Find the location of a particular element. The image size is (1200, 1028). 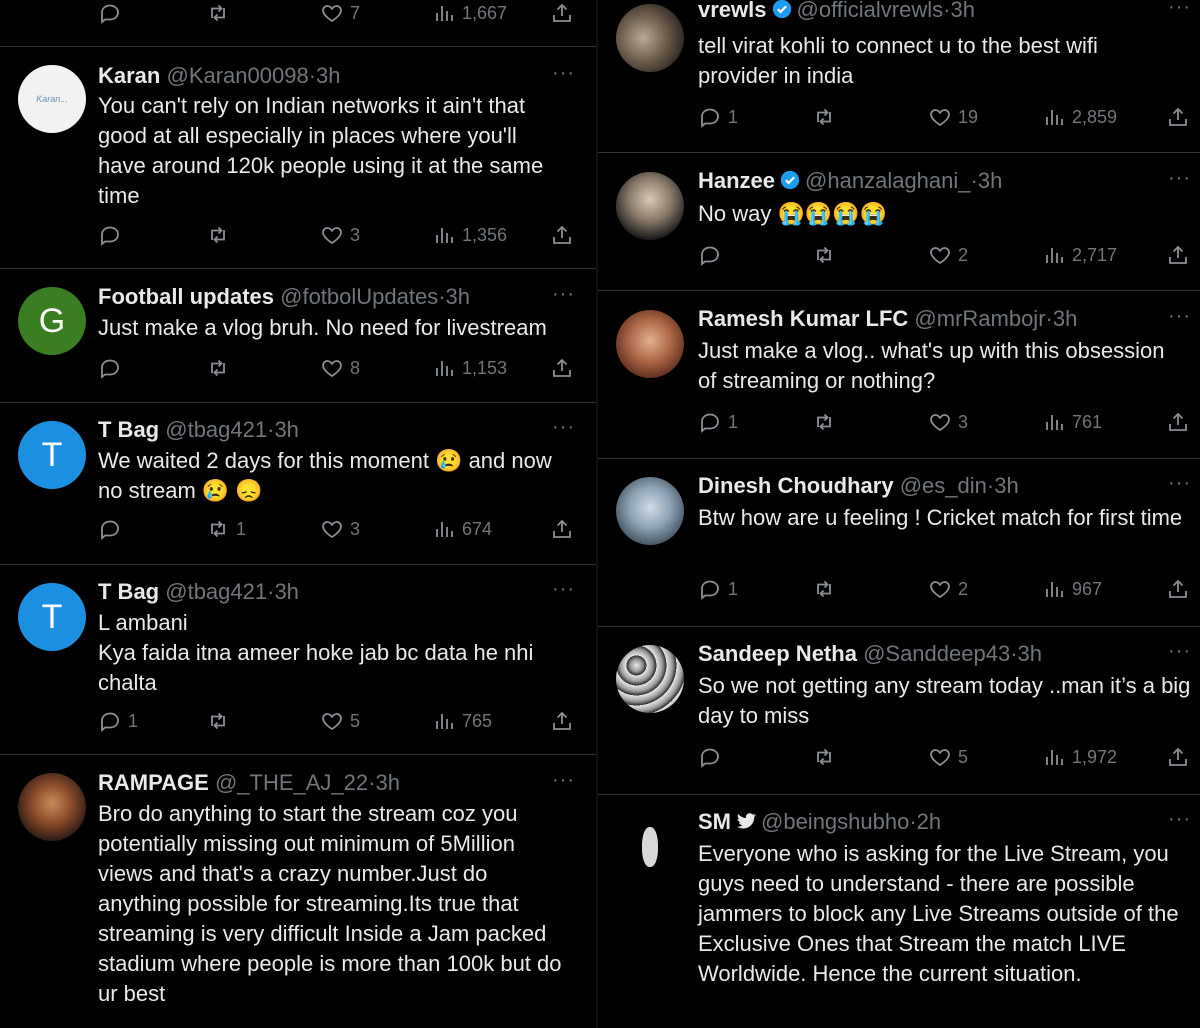

author-name: Hanzee is located at coordinates (736, 180).